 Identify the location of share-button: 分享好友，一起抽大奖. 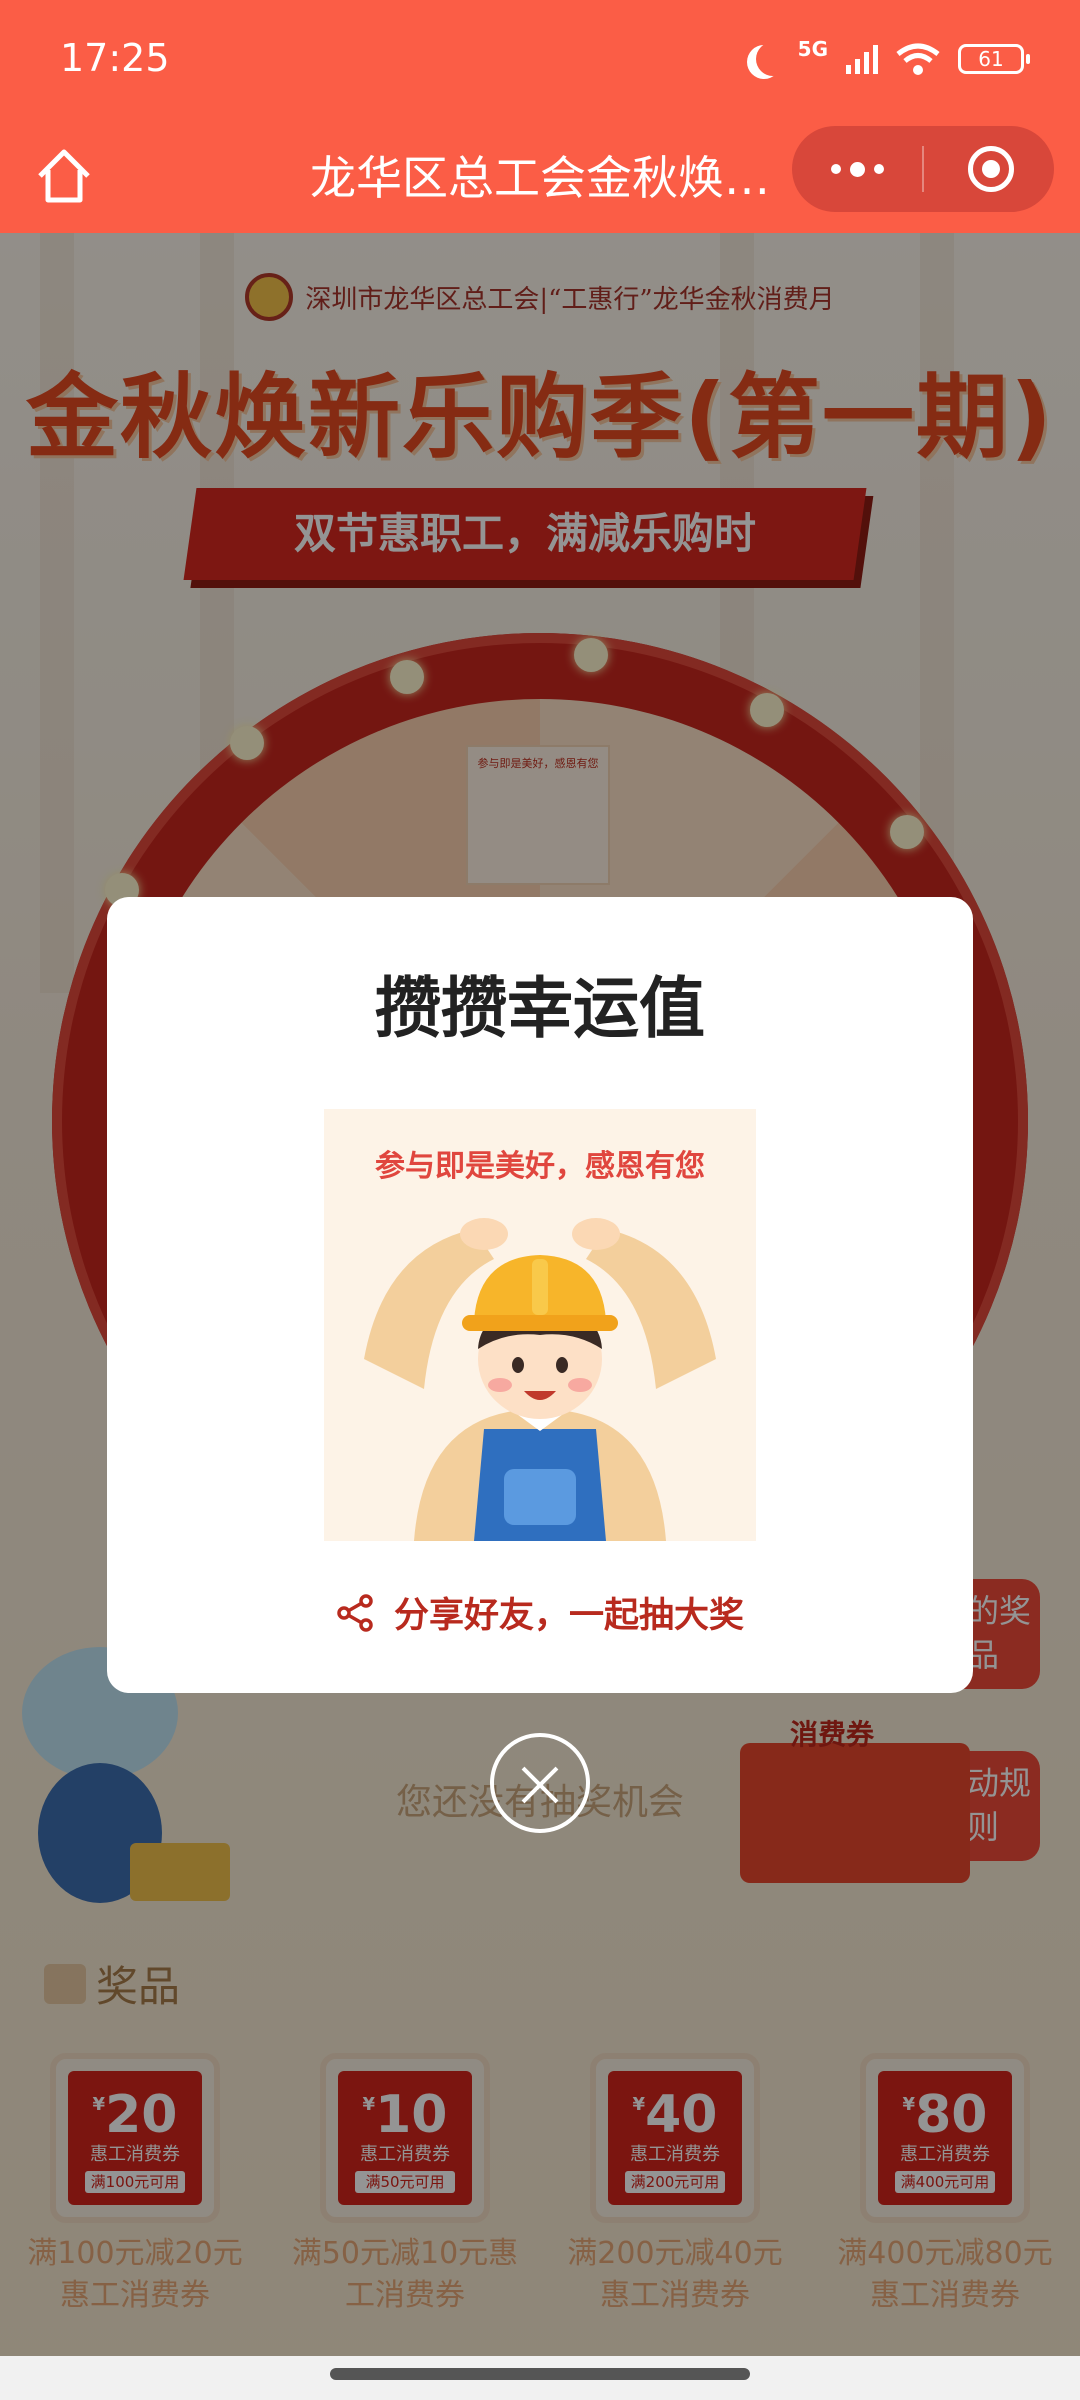
(540, 1612).